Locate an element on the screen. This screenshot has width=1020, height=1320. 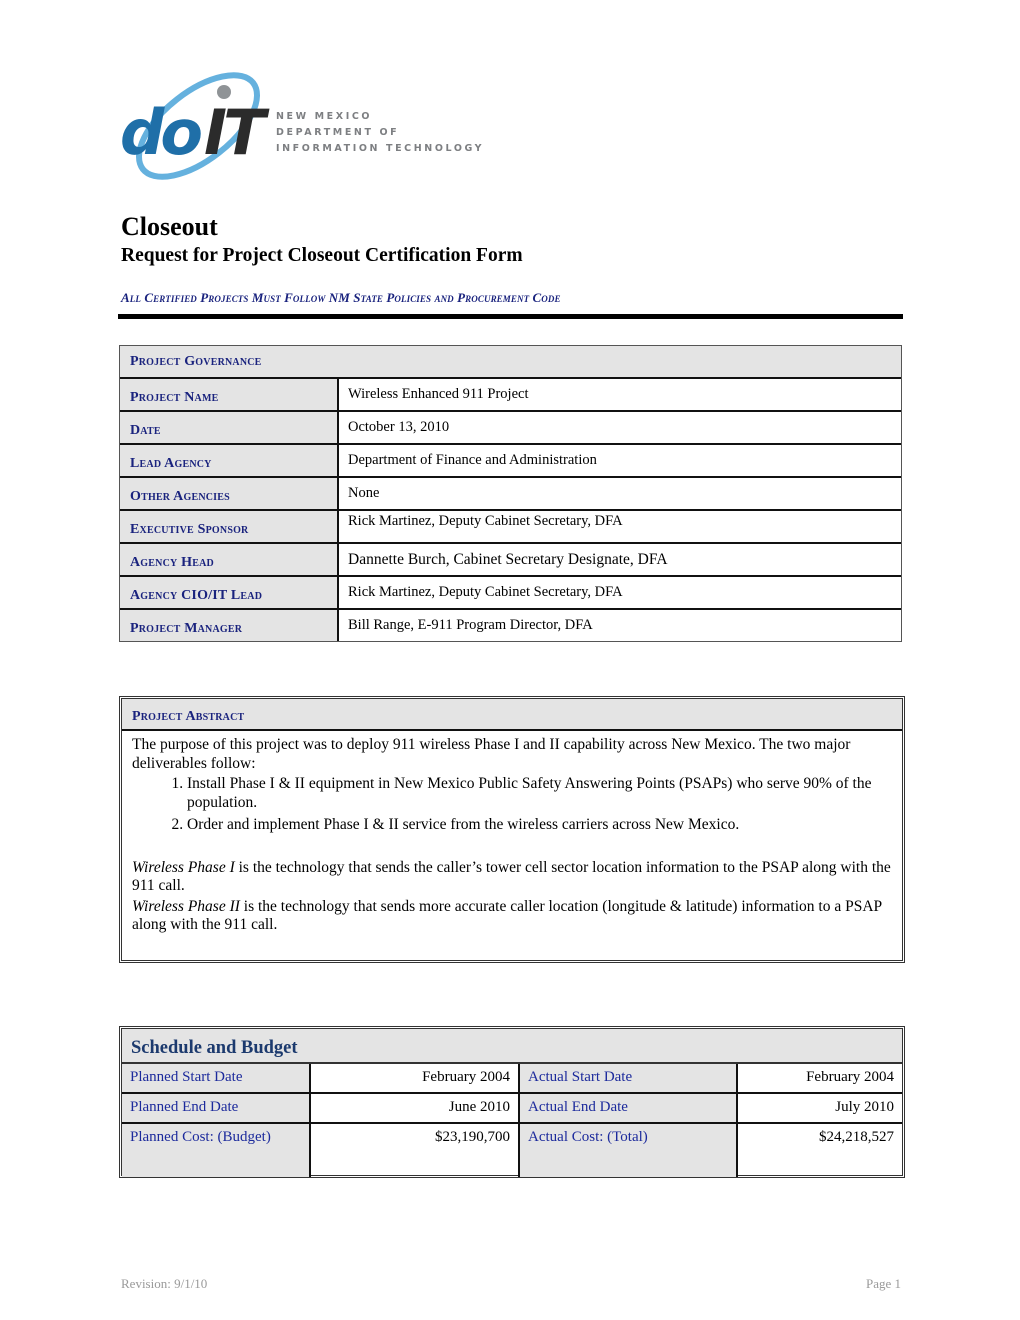
planned-start-value: February 2004 is located at coordinates (415, 1078).